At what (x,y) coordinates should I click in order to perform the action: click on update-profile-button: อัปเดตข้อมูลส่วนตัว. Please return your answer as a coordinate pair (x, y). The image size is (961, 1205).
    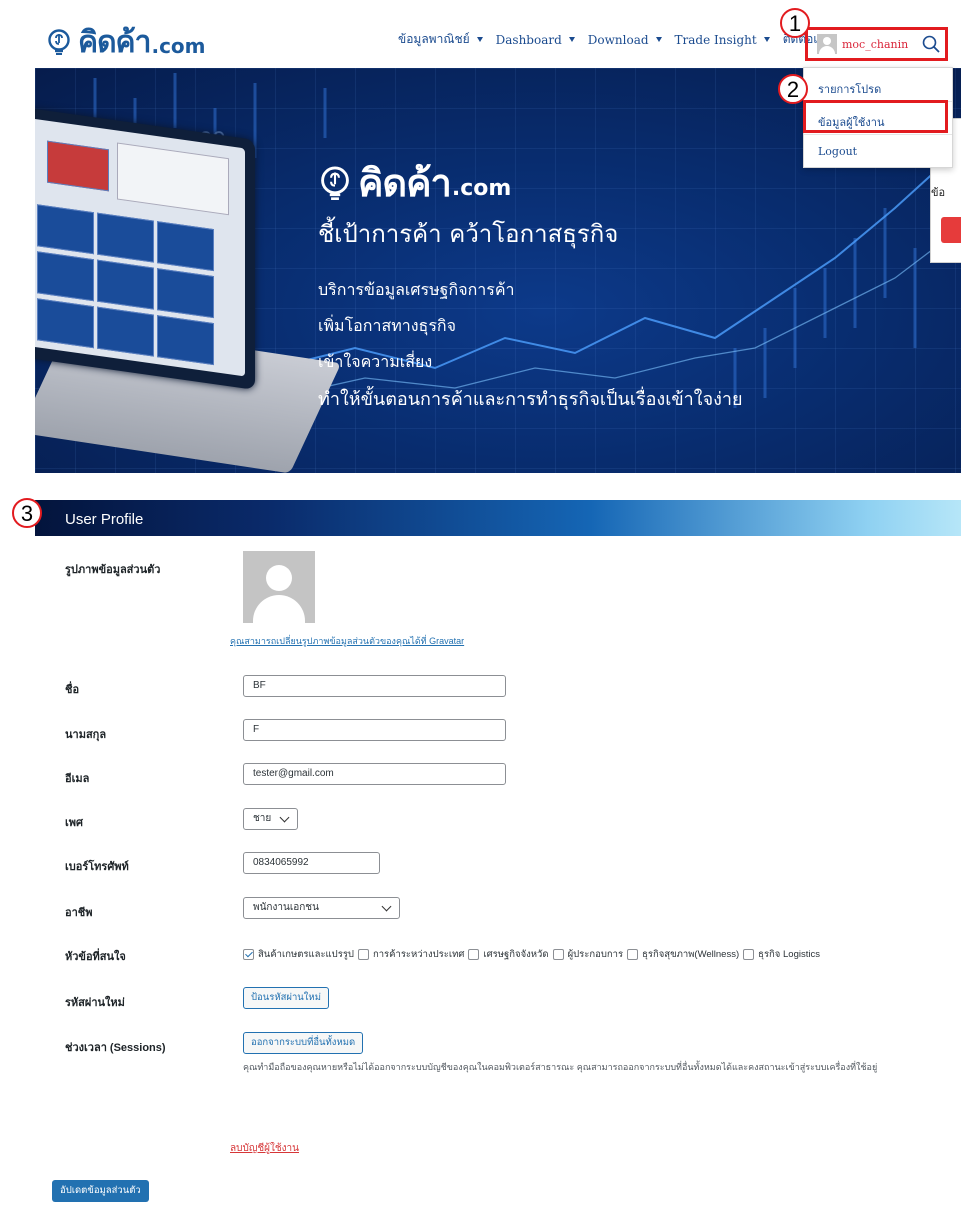
    Looking at the image, I should click on (100, 1191).